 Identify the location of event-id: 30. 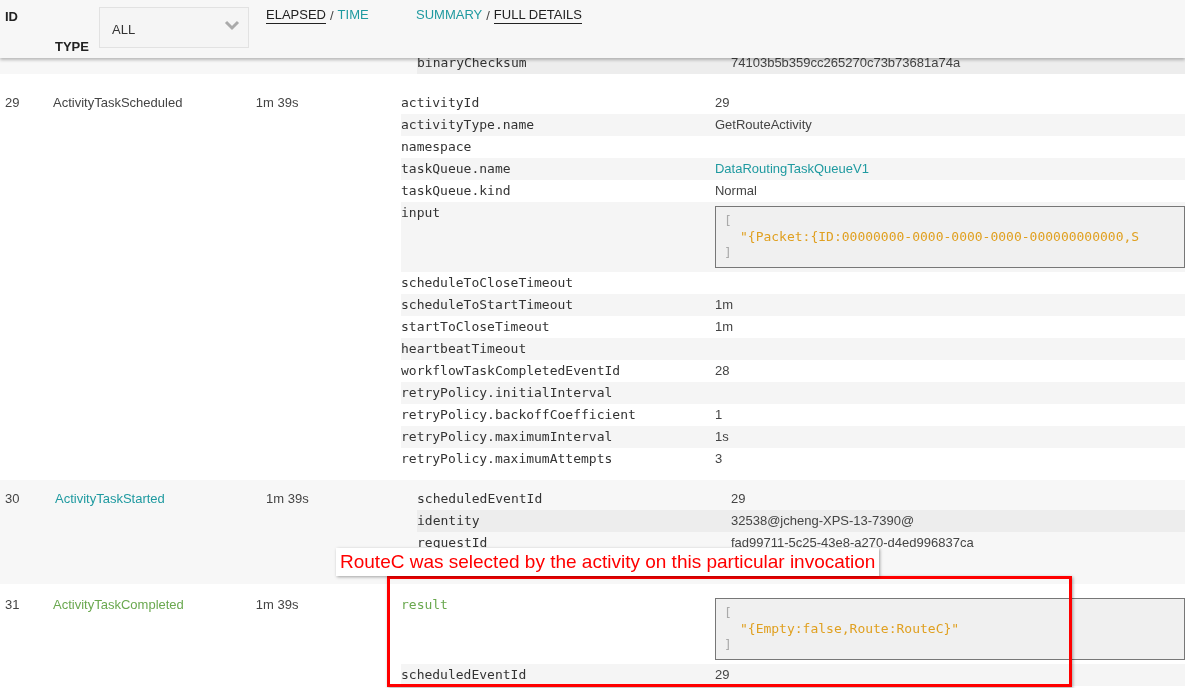
(12, 498).